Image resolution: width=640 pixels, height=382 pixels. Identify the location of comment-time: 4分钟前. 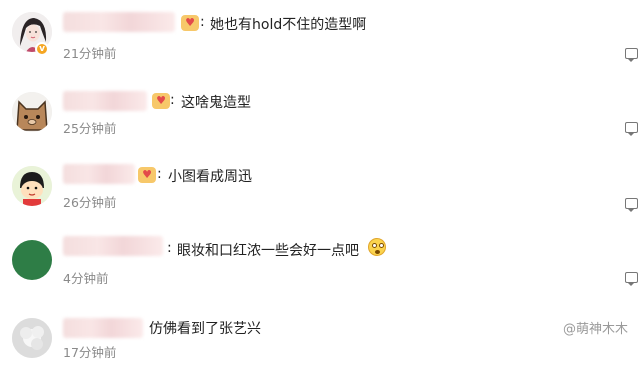
(86, 278).